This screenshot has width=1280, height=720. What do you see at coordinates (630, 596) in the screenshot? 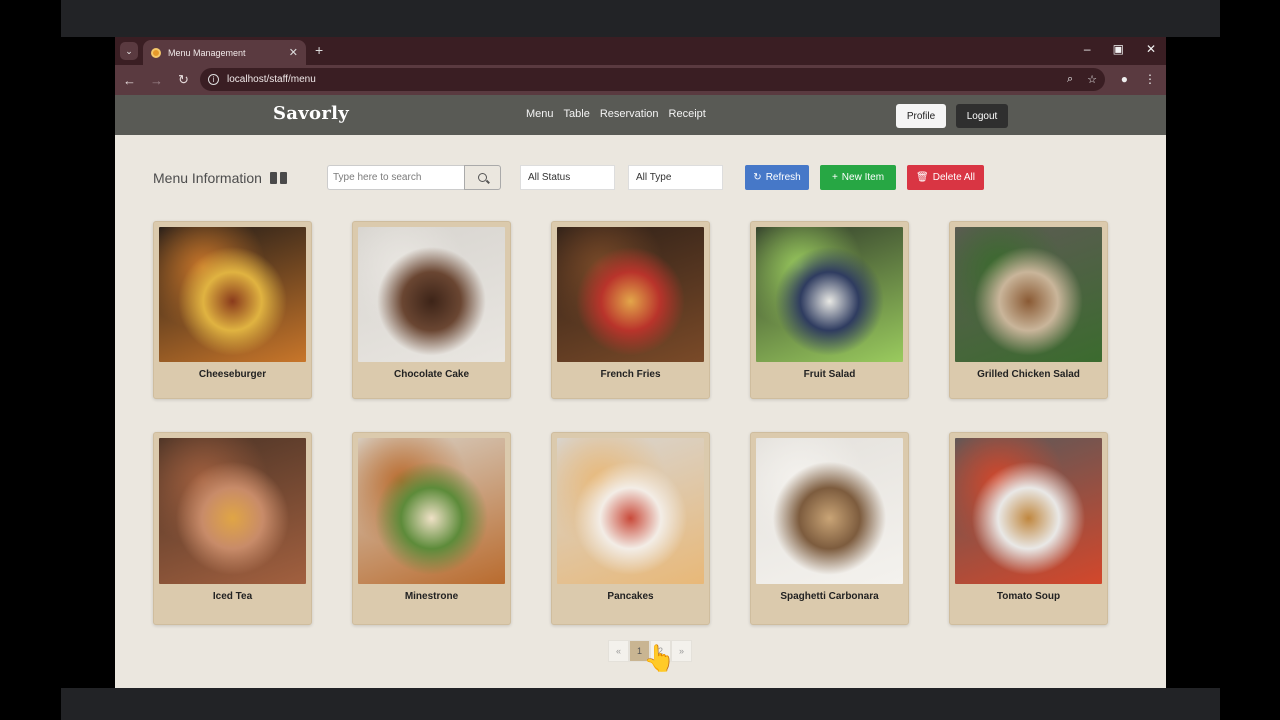
I see `menu-item-name: Pancakes` at bounding box center [630, 596].